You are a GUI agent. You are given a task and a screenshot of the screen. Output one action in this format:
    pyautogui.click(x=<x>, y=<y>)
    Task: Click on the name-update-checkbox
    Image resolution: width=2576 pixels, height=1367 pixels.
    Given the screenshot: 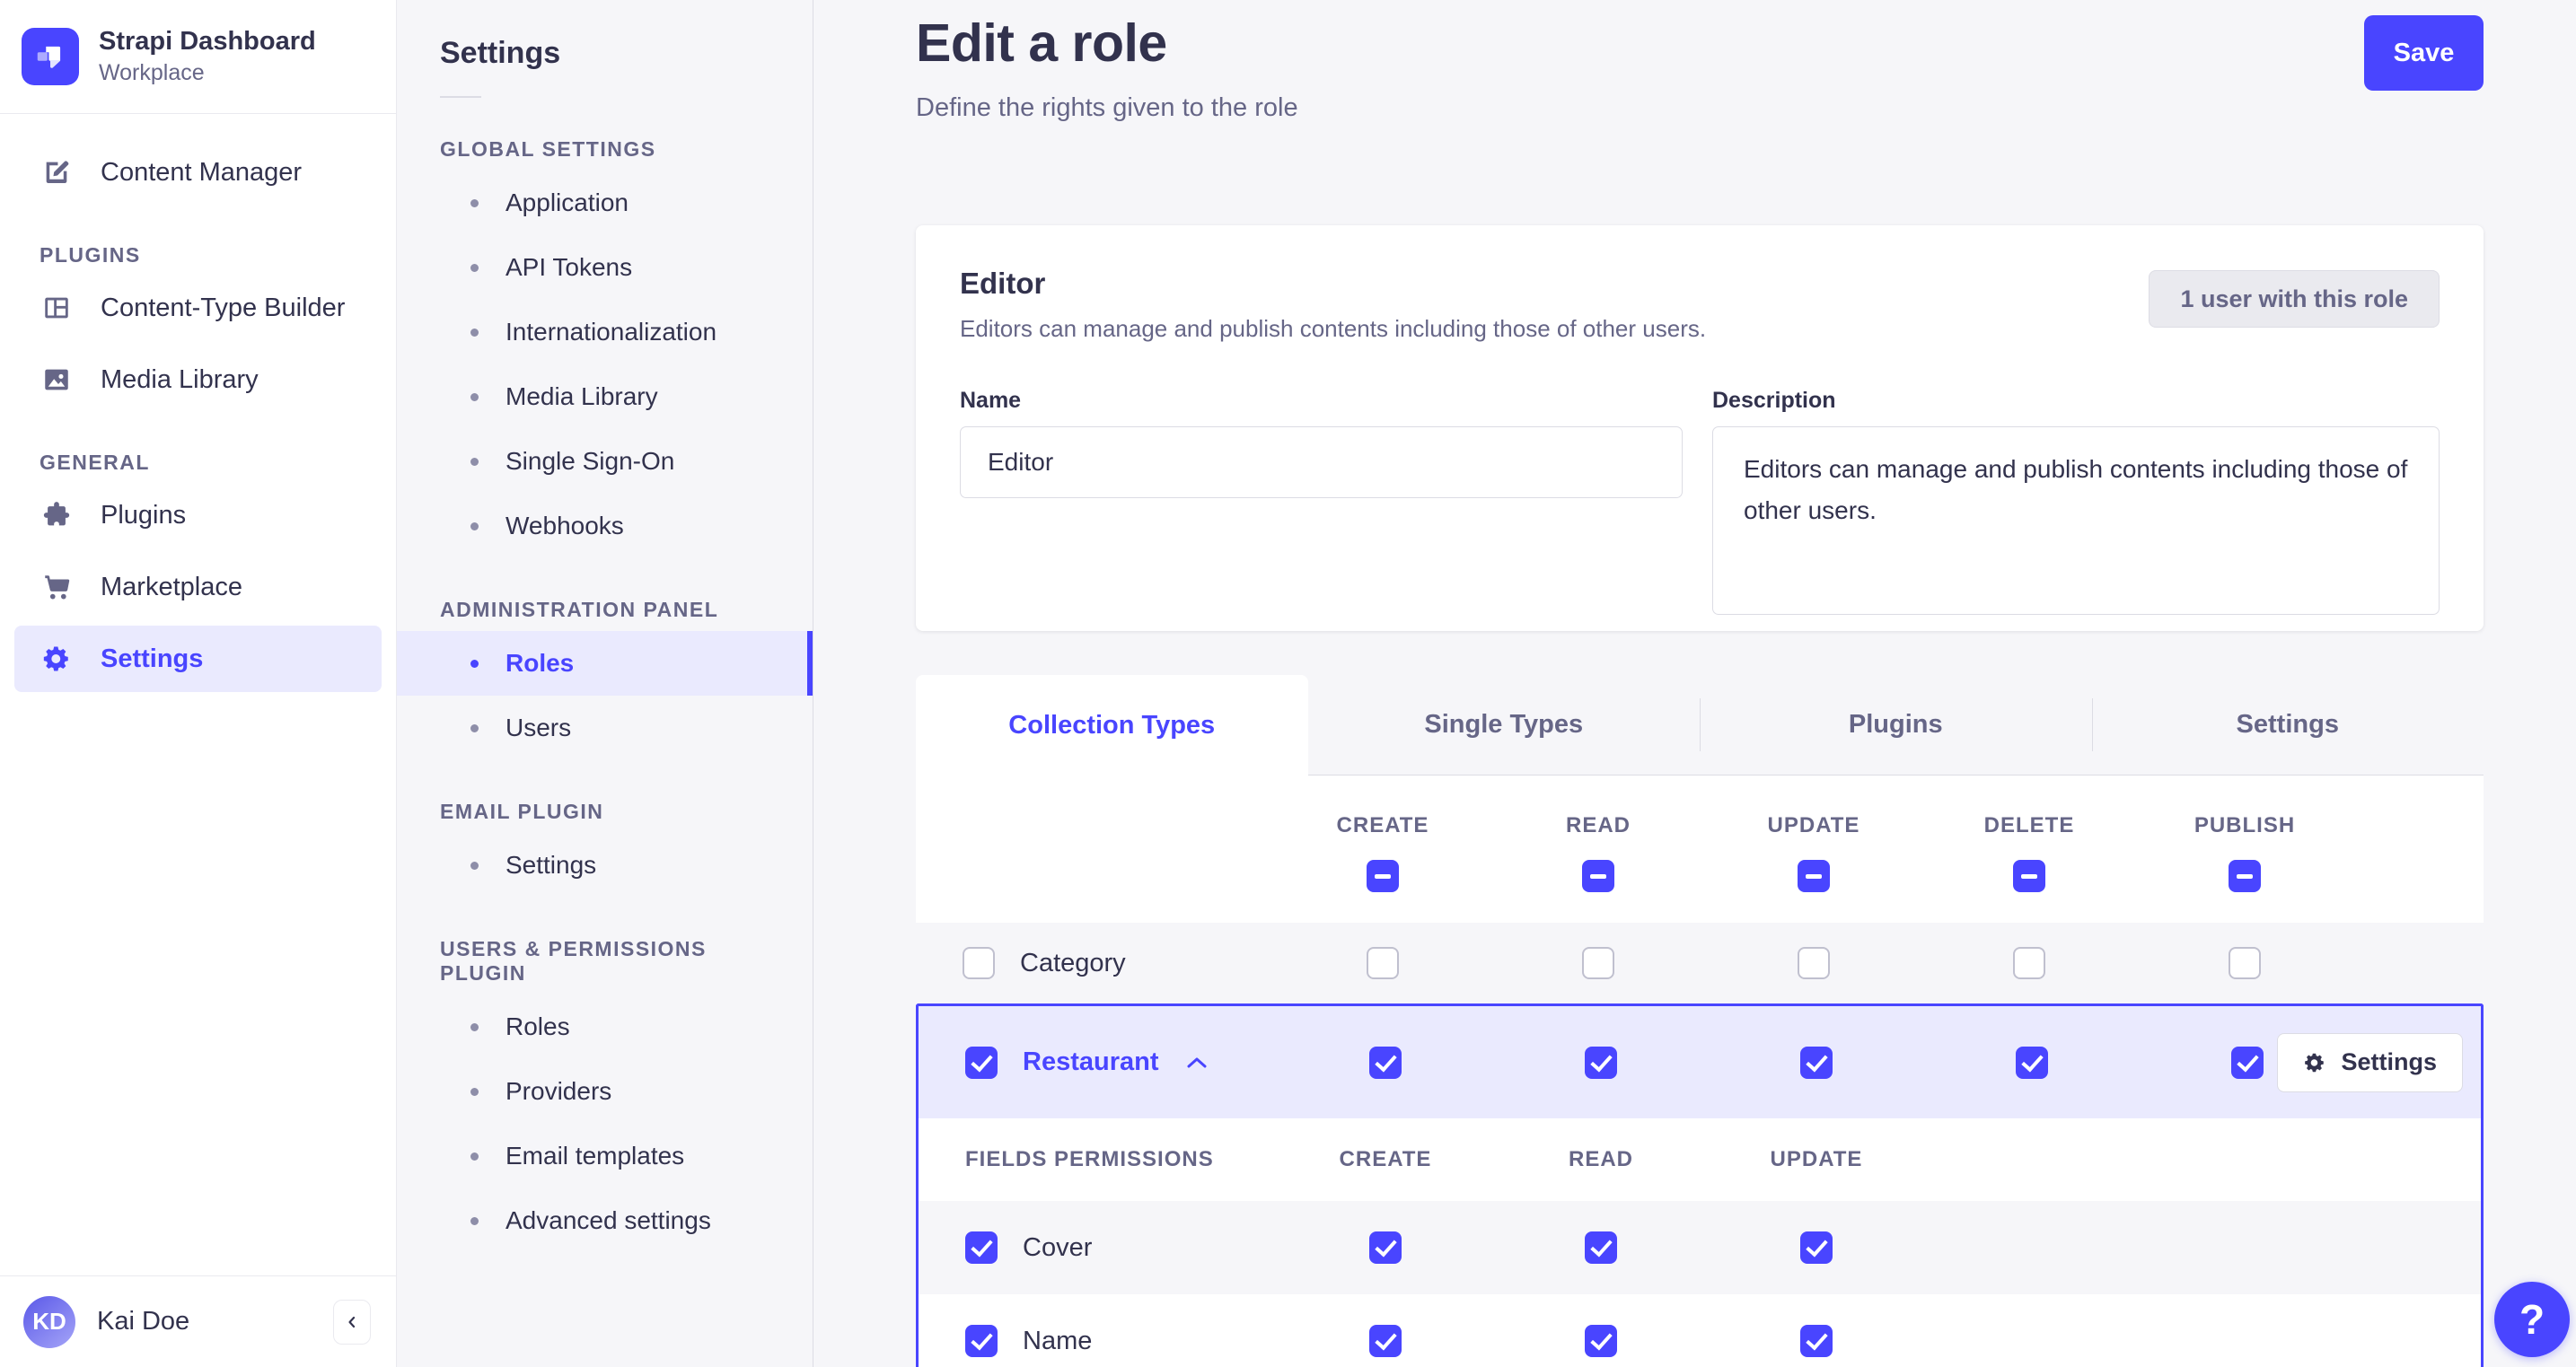 What is the action you would take?
    pyautogui.click(x=1816, y=1341)
    